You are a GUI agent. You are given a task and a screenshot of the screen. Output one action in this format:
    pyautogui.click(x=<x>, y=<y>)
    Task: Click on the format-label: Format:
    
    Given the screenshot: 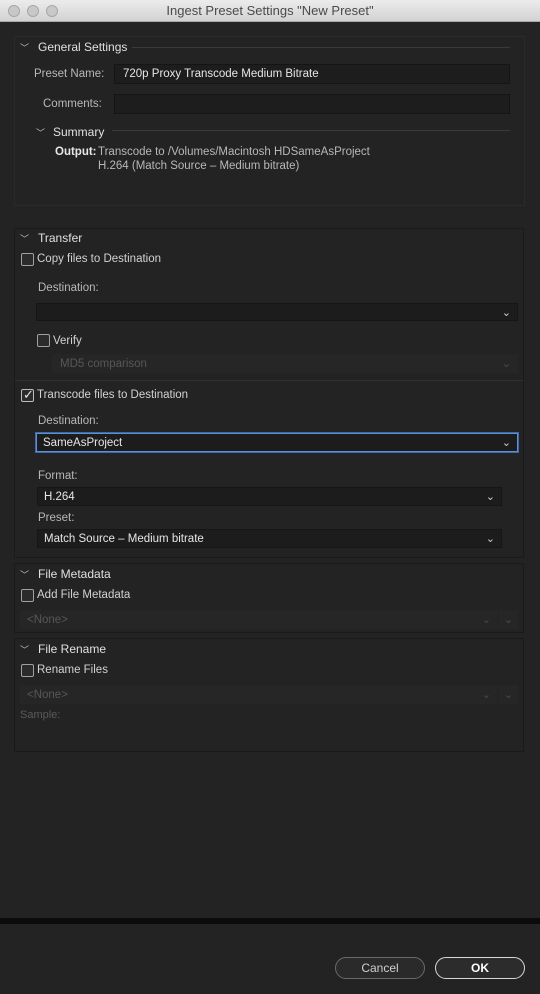 What is the action you would take?
    pyautogui.click(x=58, y=476)
    